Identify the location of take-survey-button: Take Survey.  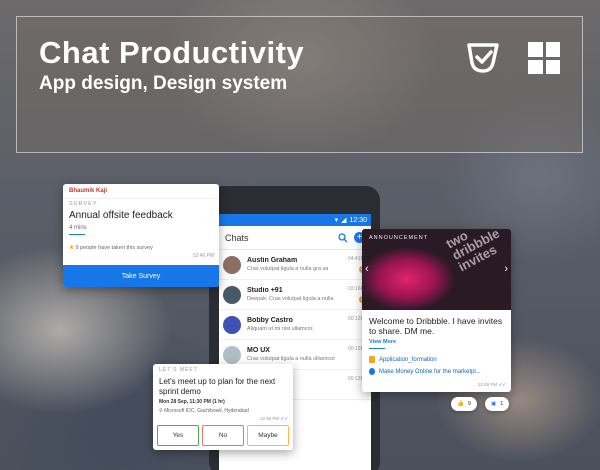
(141, 276).